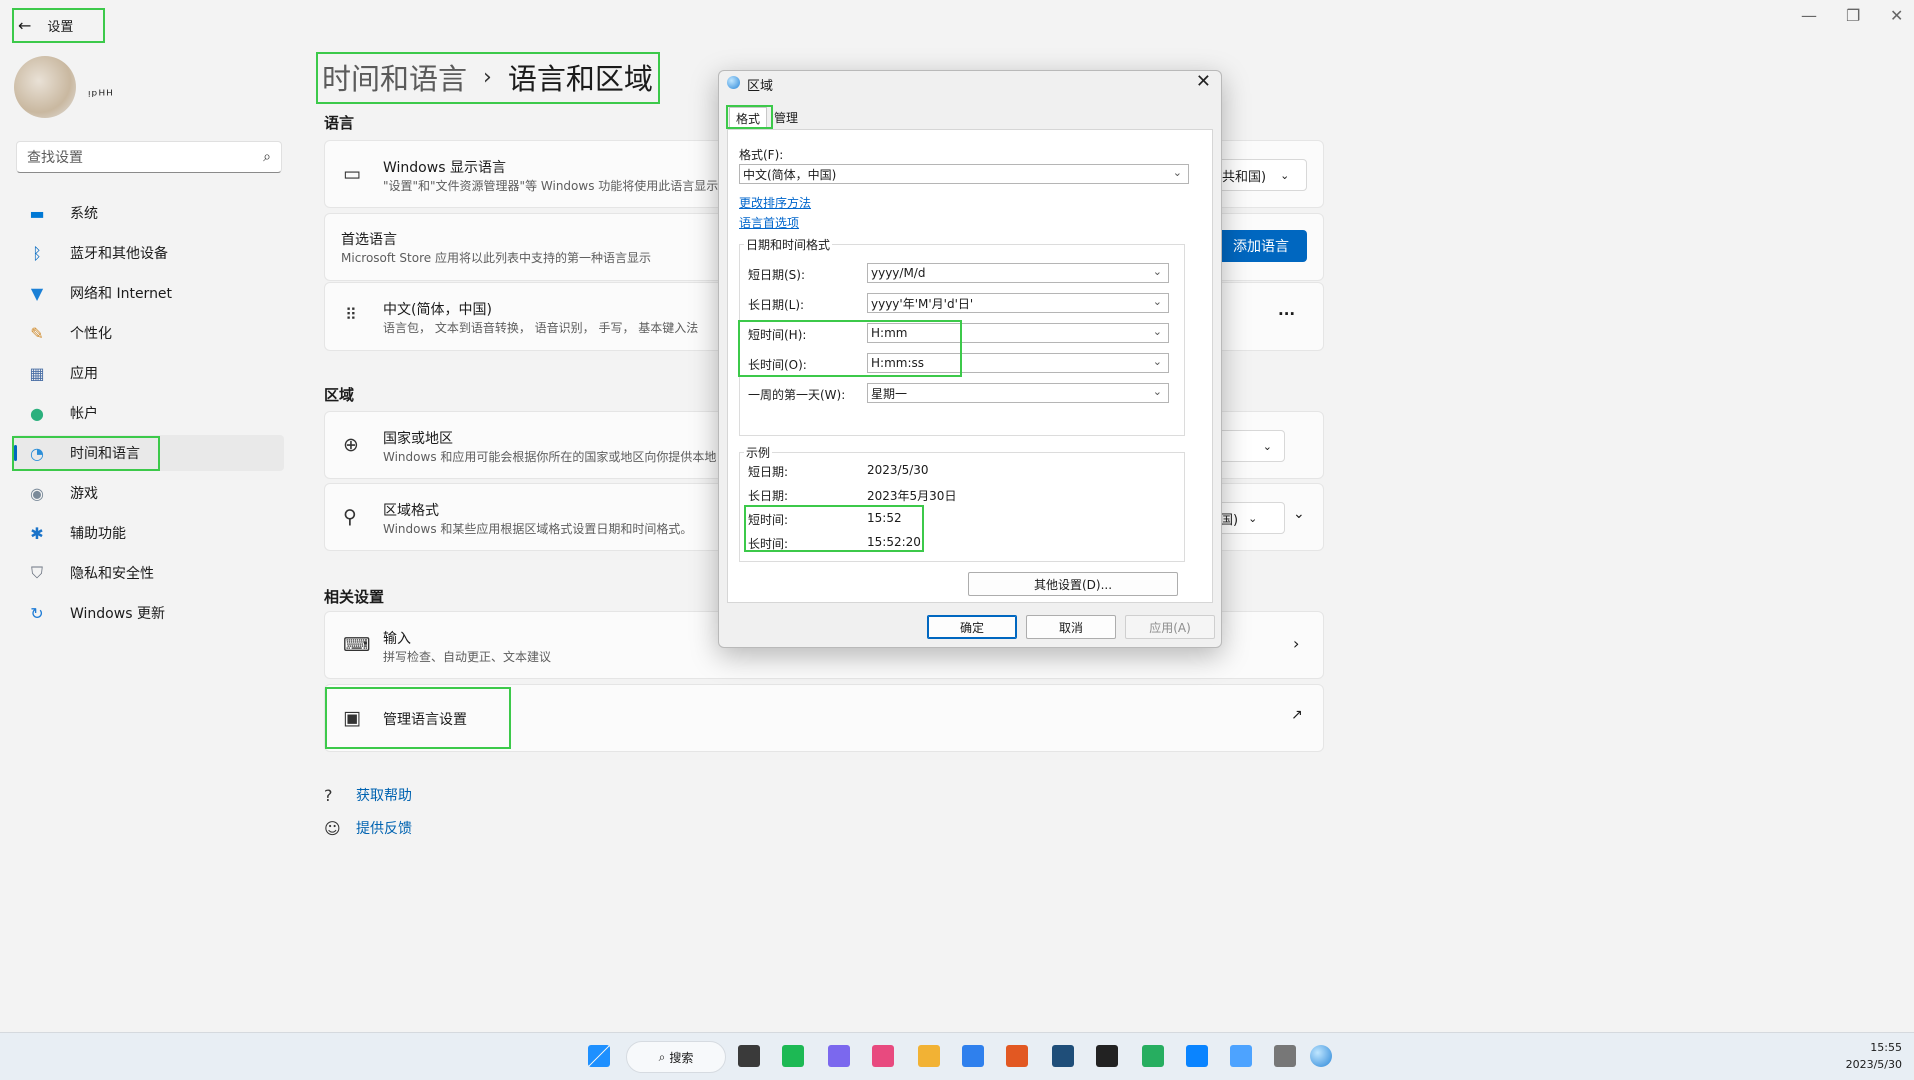 The height and width of the screenshot is (1080, 1914). What do you see at coordinates (797, 395) in the screenshot?
I see `format-row-label: 一周的第一天(W):` at bounding box center [797, 395].